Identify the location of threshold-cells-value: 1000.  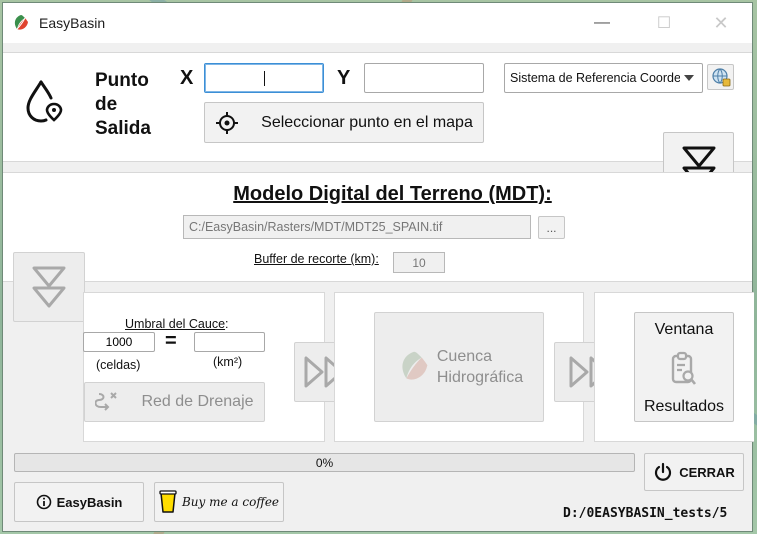
(119, 342).